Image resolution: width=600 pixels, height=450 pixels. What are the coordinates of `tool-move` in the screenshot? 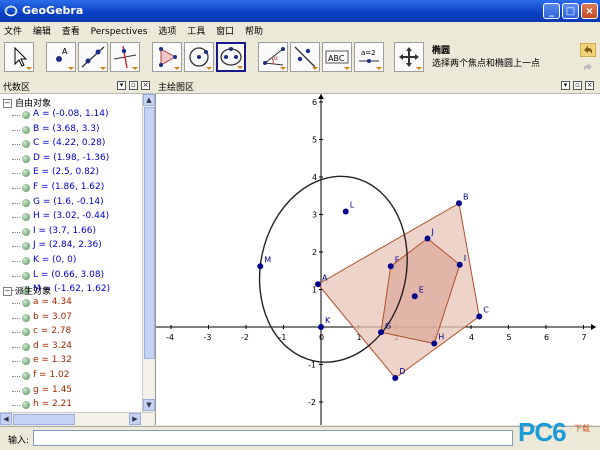 It's located at (19, 57).